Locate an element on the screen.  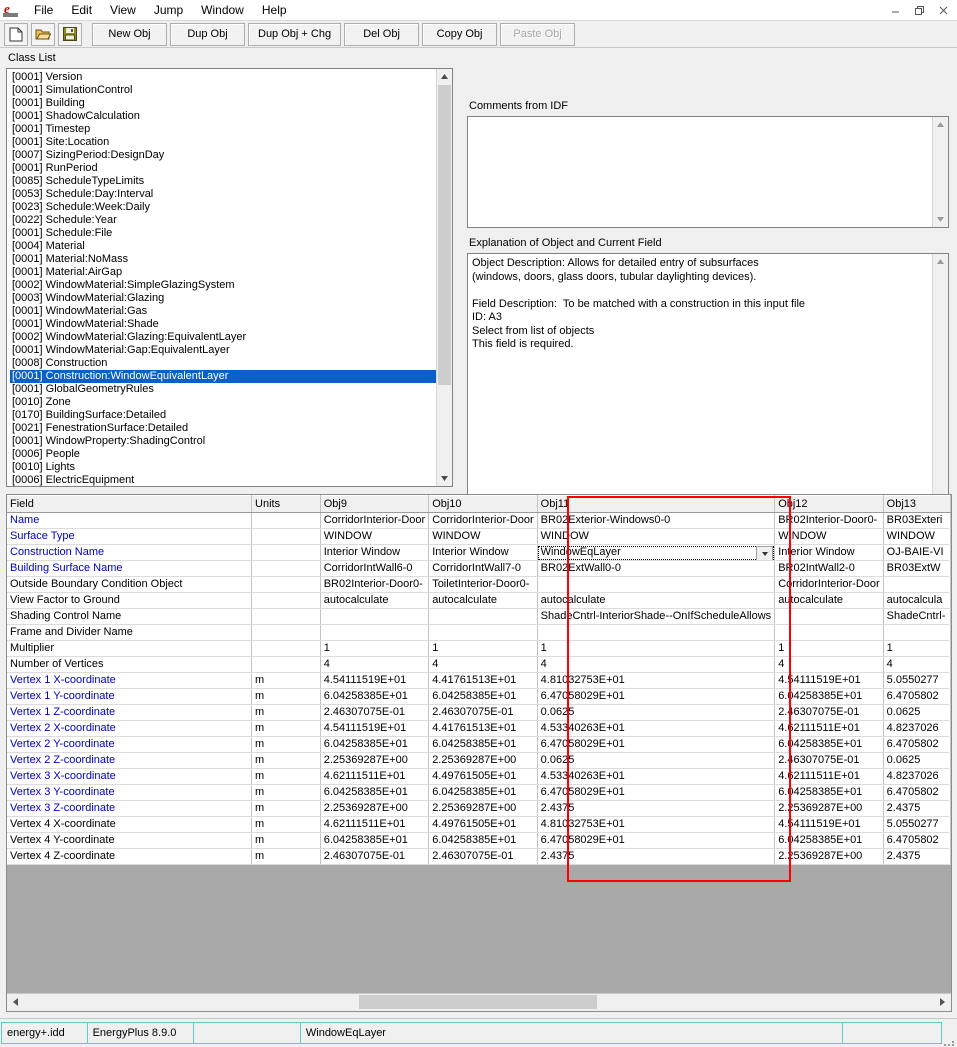
grid-cell-obj13: BR03ExtW is located at coordinates (917, 568).